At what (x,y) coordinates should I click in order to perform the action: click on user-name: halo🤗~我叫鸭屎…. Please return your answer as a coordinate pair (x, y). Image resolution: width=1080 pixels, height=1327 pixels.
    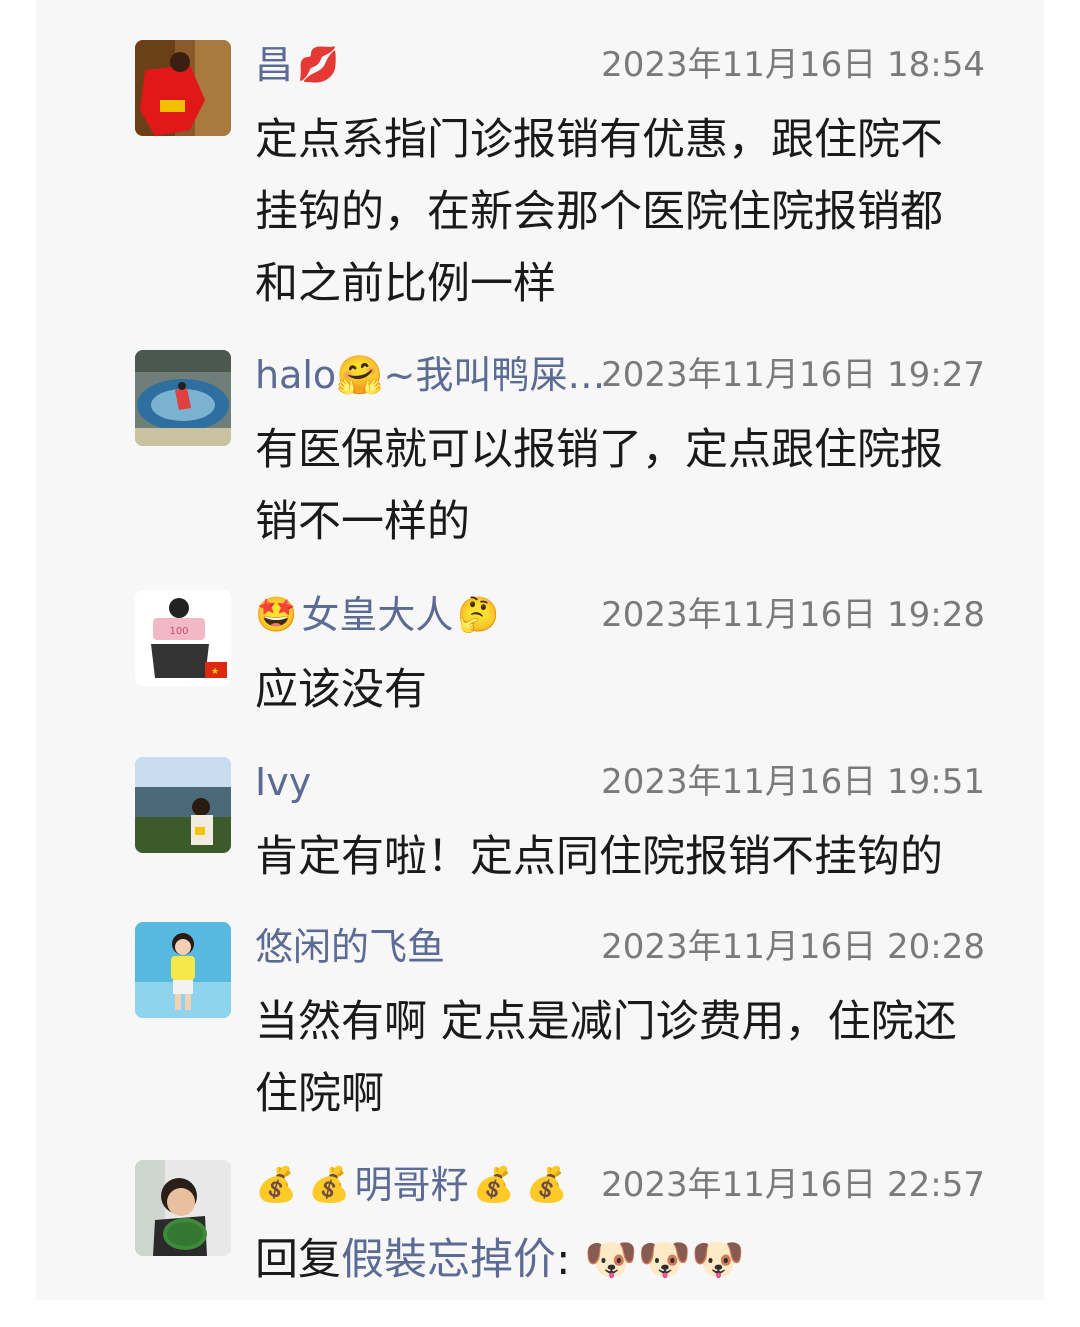
    Looking at the image, I should click on (430, 375).